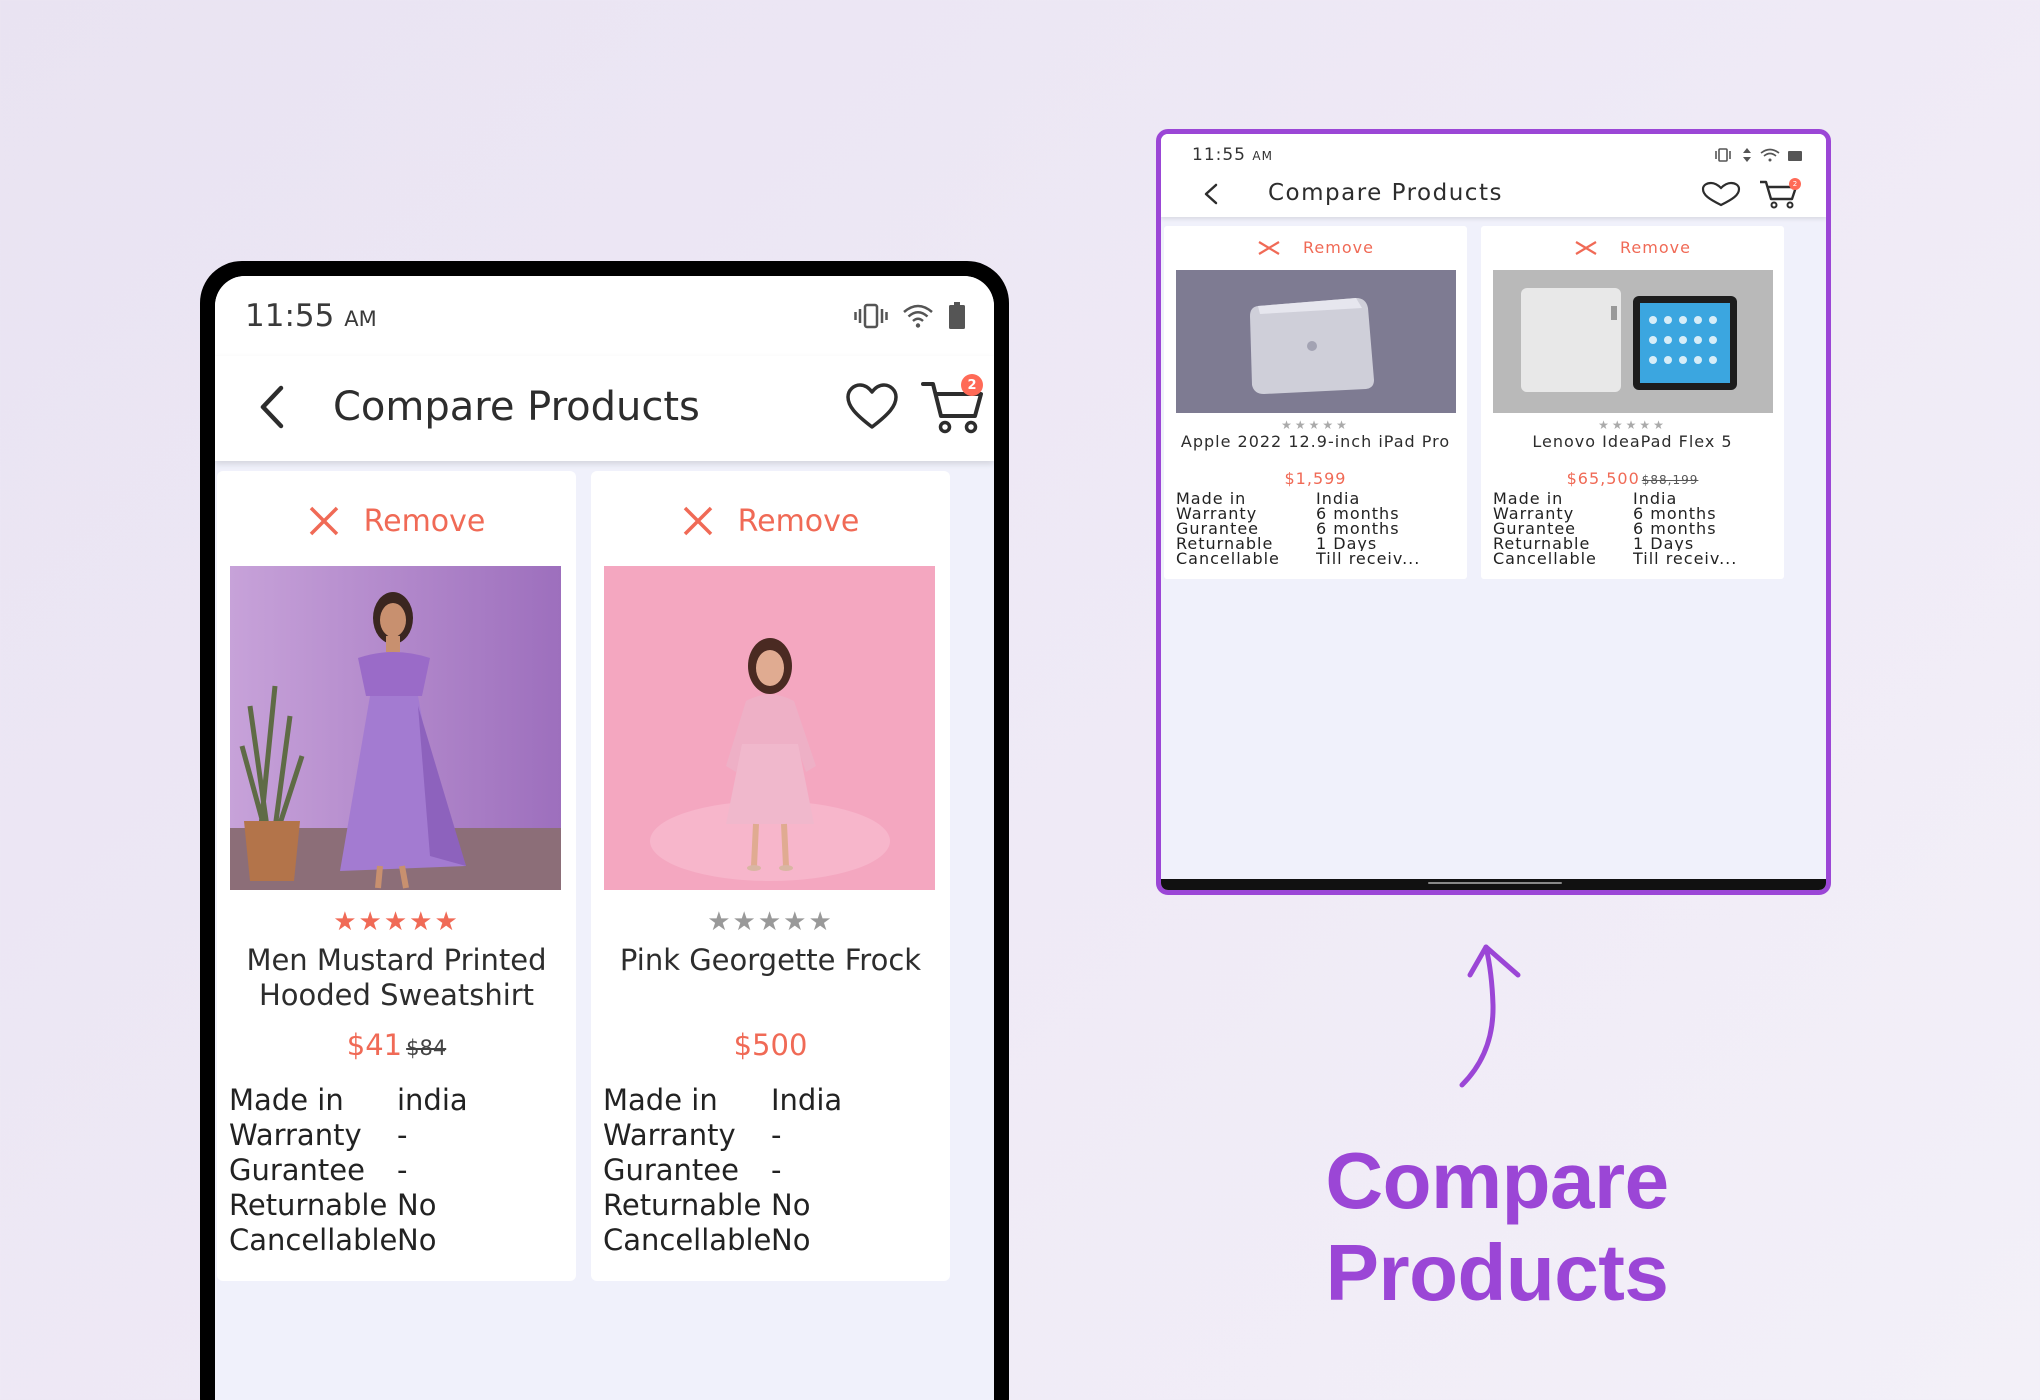  What do you see at coordinates (604, 316) in the screenshot?
I see `status-bar: 11:55 AM` at bounding box center [604, 316].